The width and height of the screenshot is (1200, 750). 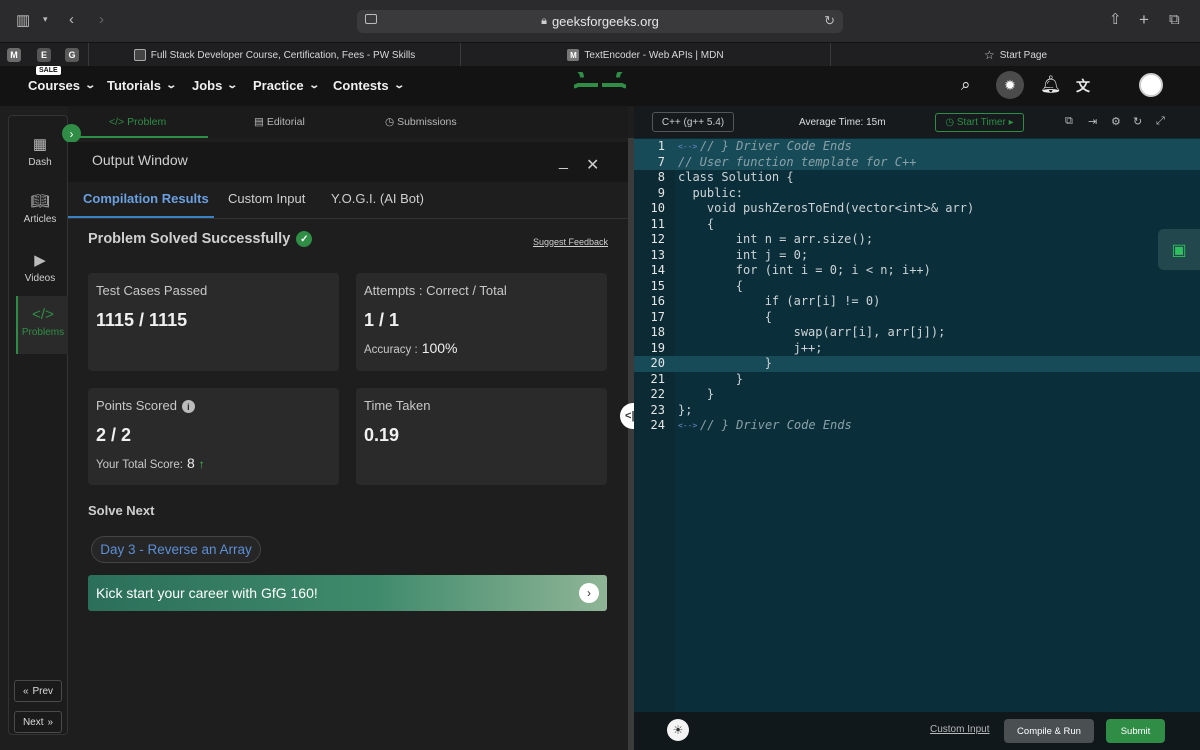 What do you see at coordinates (278, 85) in the screenshot?
I see `nav-label: Practice` at bounding box center [278, 85].